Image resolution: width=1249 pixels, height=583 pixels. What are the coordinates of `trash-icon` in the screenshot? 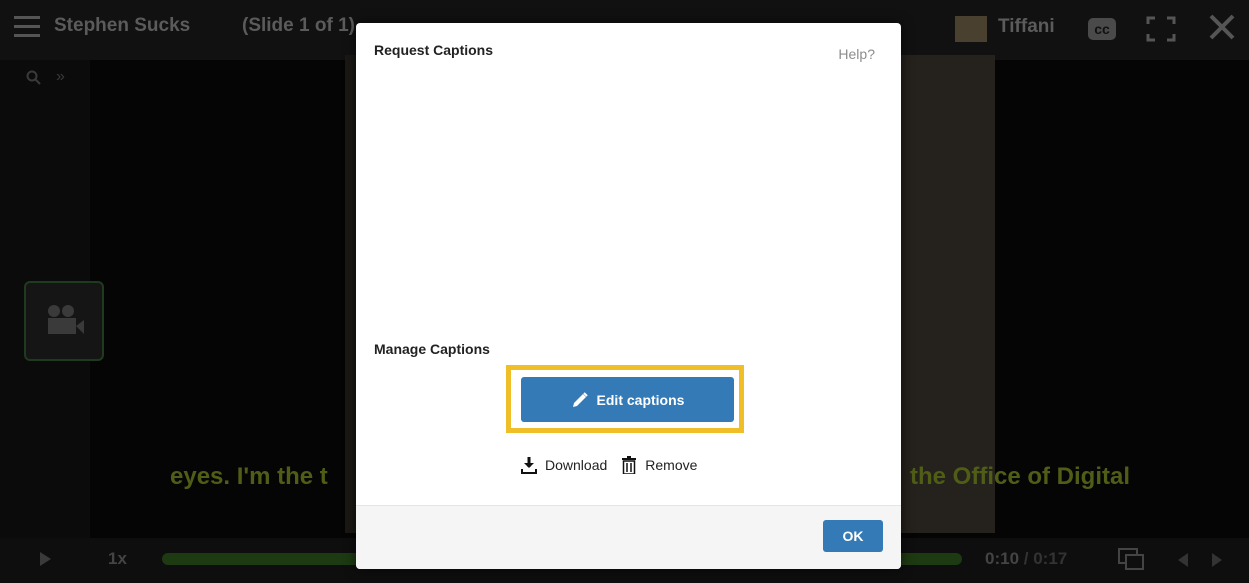 It's located at (629, 465).